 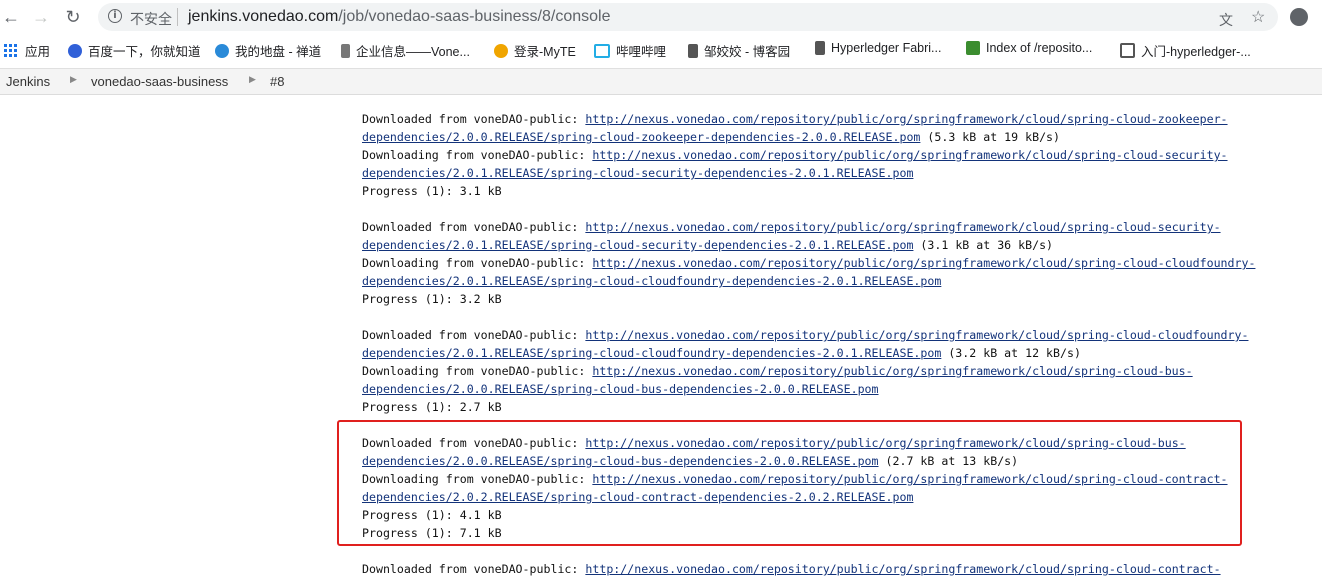 I want to click on account-icon, so click(x=1299, y=17).